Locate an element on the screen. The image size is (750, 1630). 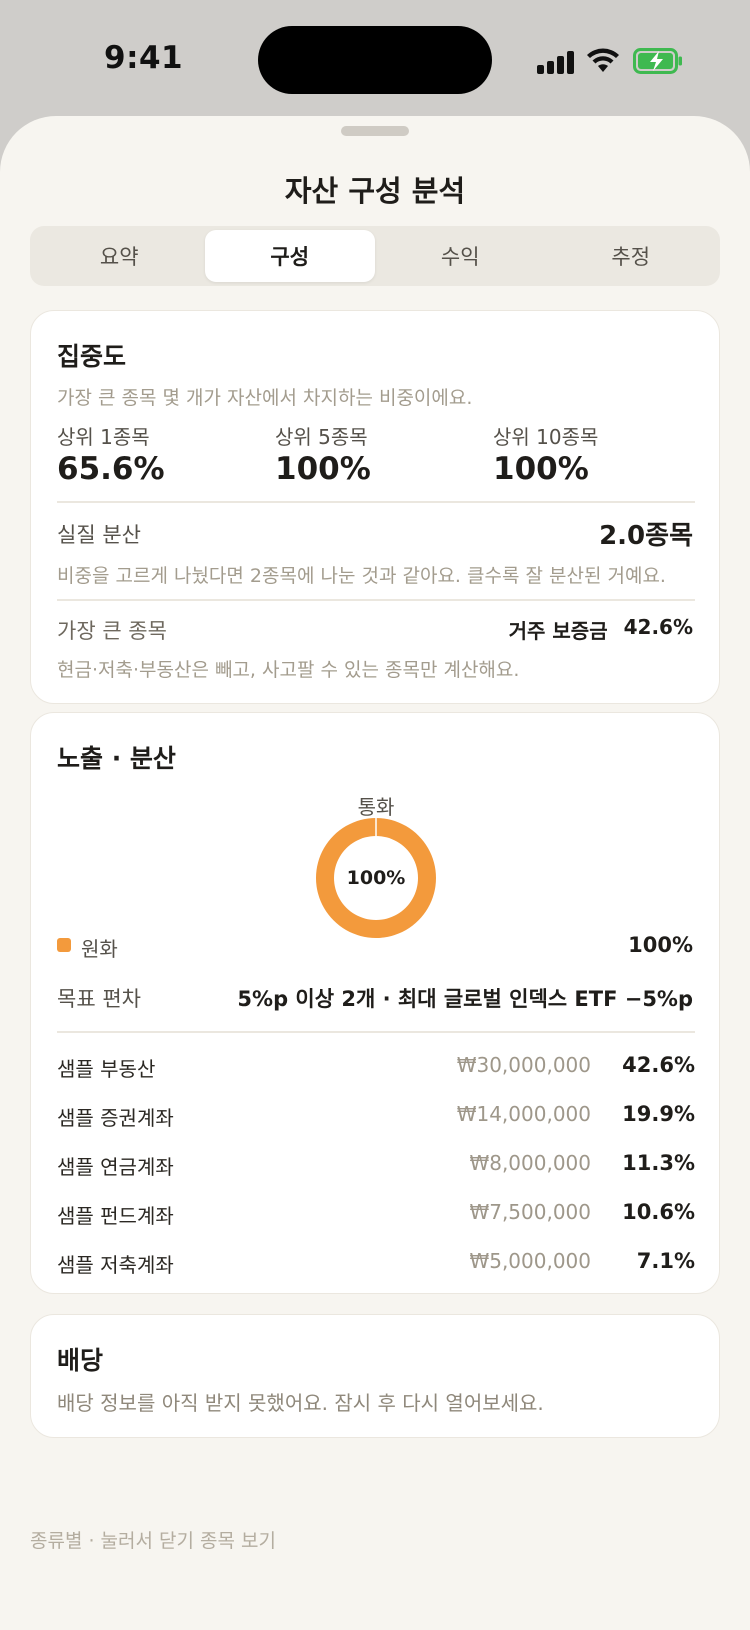
concentration-description: 가장 큰 종목 몇 개가 자산에서 차지하는 비중이에요. is located at coordinates (265, 398).